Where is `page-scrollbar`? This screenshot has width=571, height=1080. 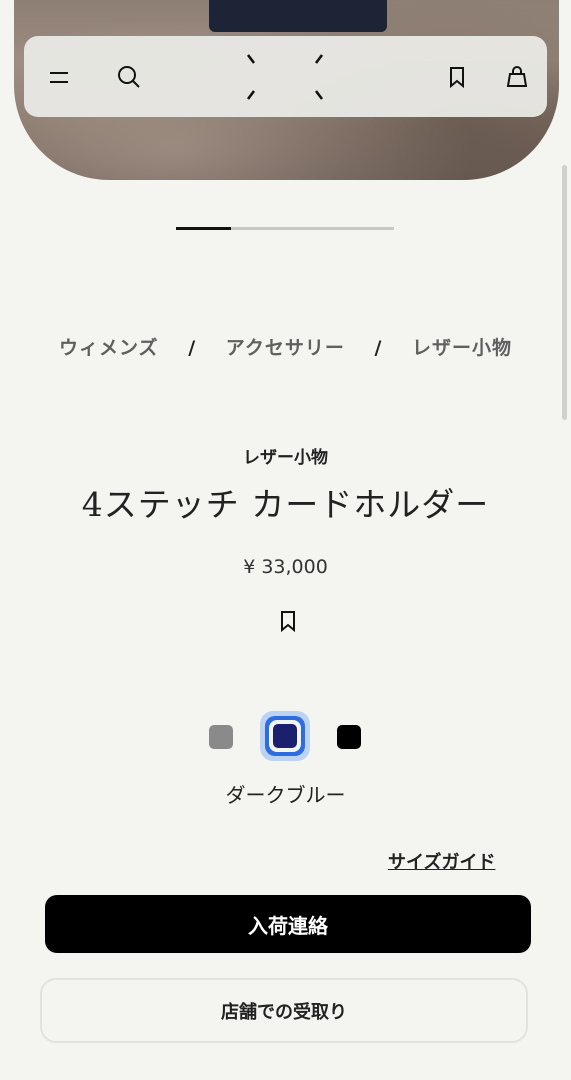 page-scrollbar is located at coordinates (564, 292).